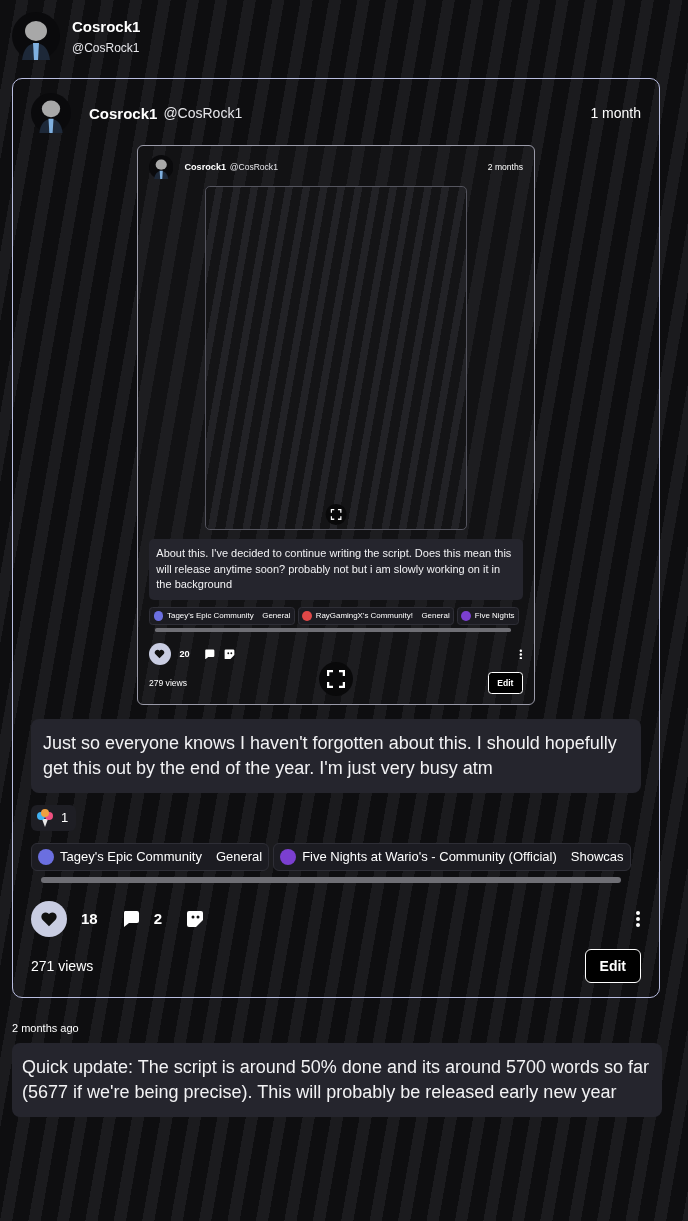 The width and height of the screenshot is (688, 1221). Describe the element at coordinates (106, 47) in the screenshot. I see `profile-handle: @CosRock1` at that location.